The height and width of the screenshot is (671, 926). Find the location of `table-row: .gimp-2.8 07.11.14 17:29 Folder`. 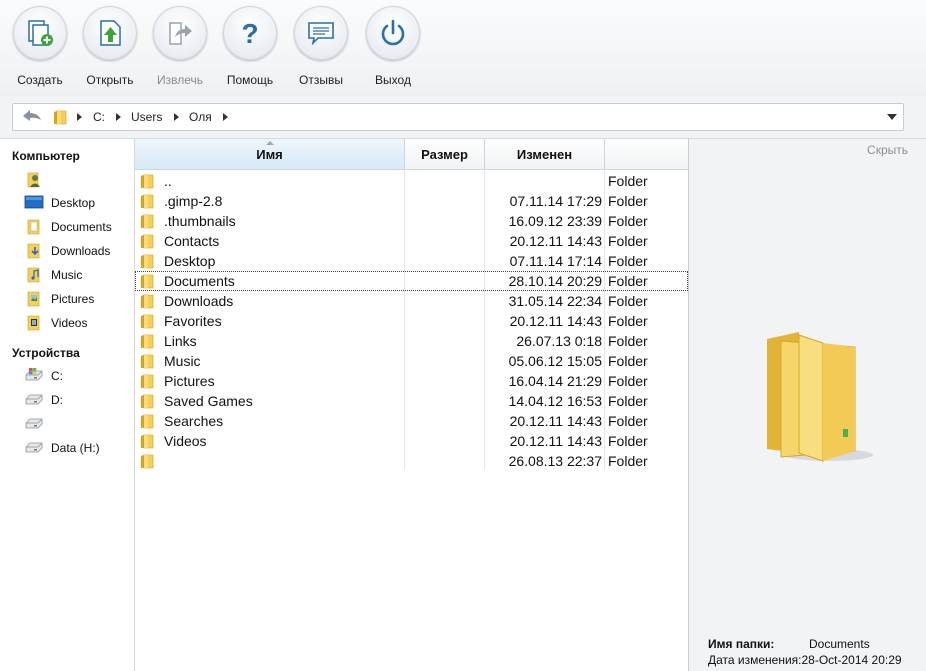

table-row: .gimp-2.8 07.11.14 17:29 Folder is located at coordinates (411, 201).